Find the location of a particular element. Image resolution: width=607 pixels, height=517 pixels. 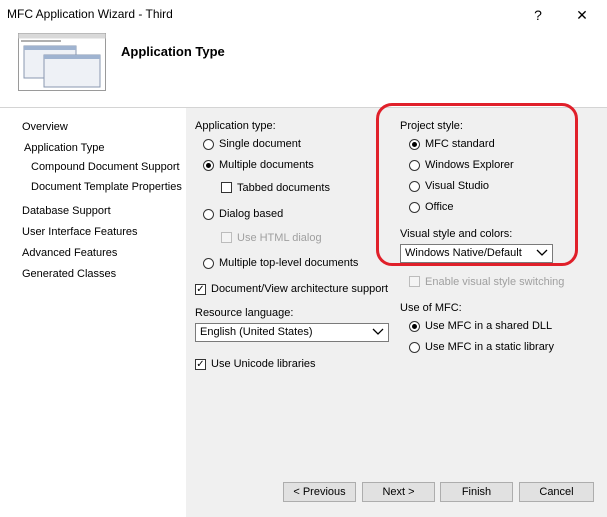

unicode-libraries-label: Use Unicode libraries is located at coordinates (263, 364).